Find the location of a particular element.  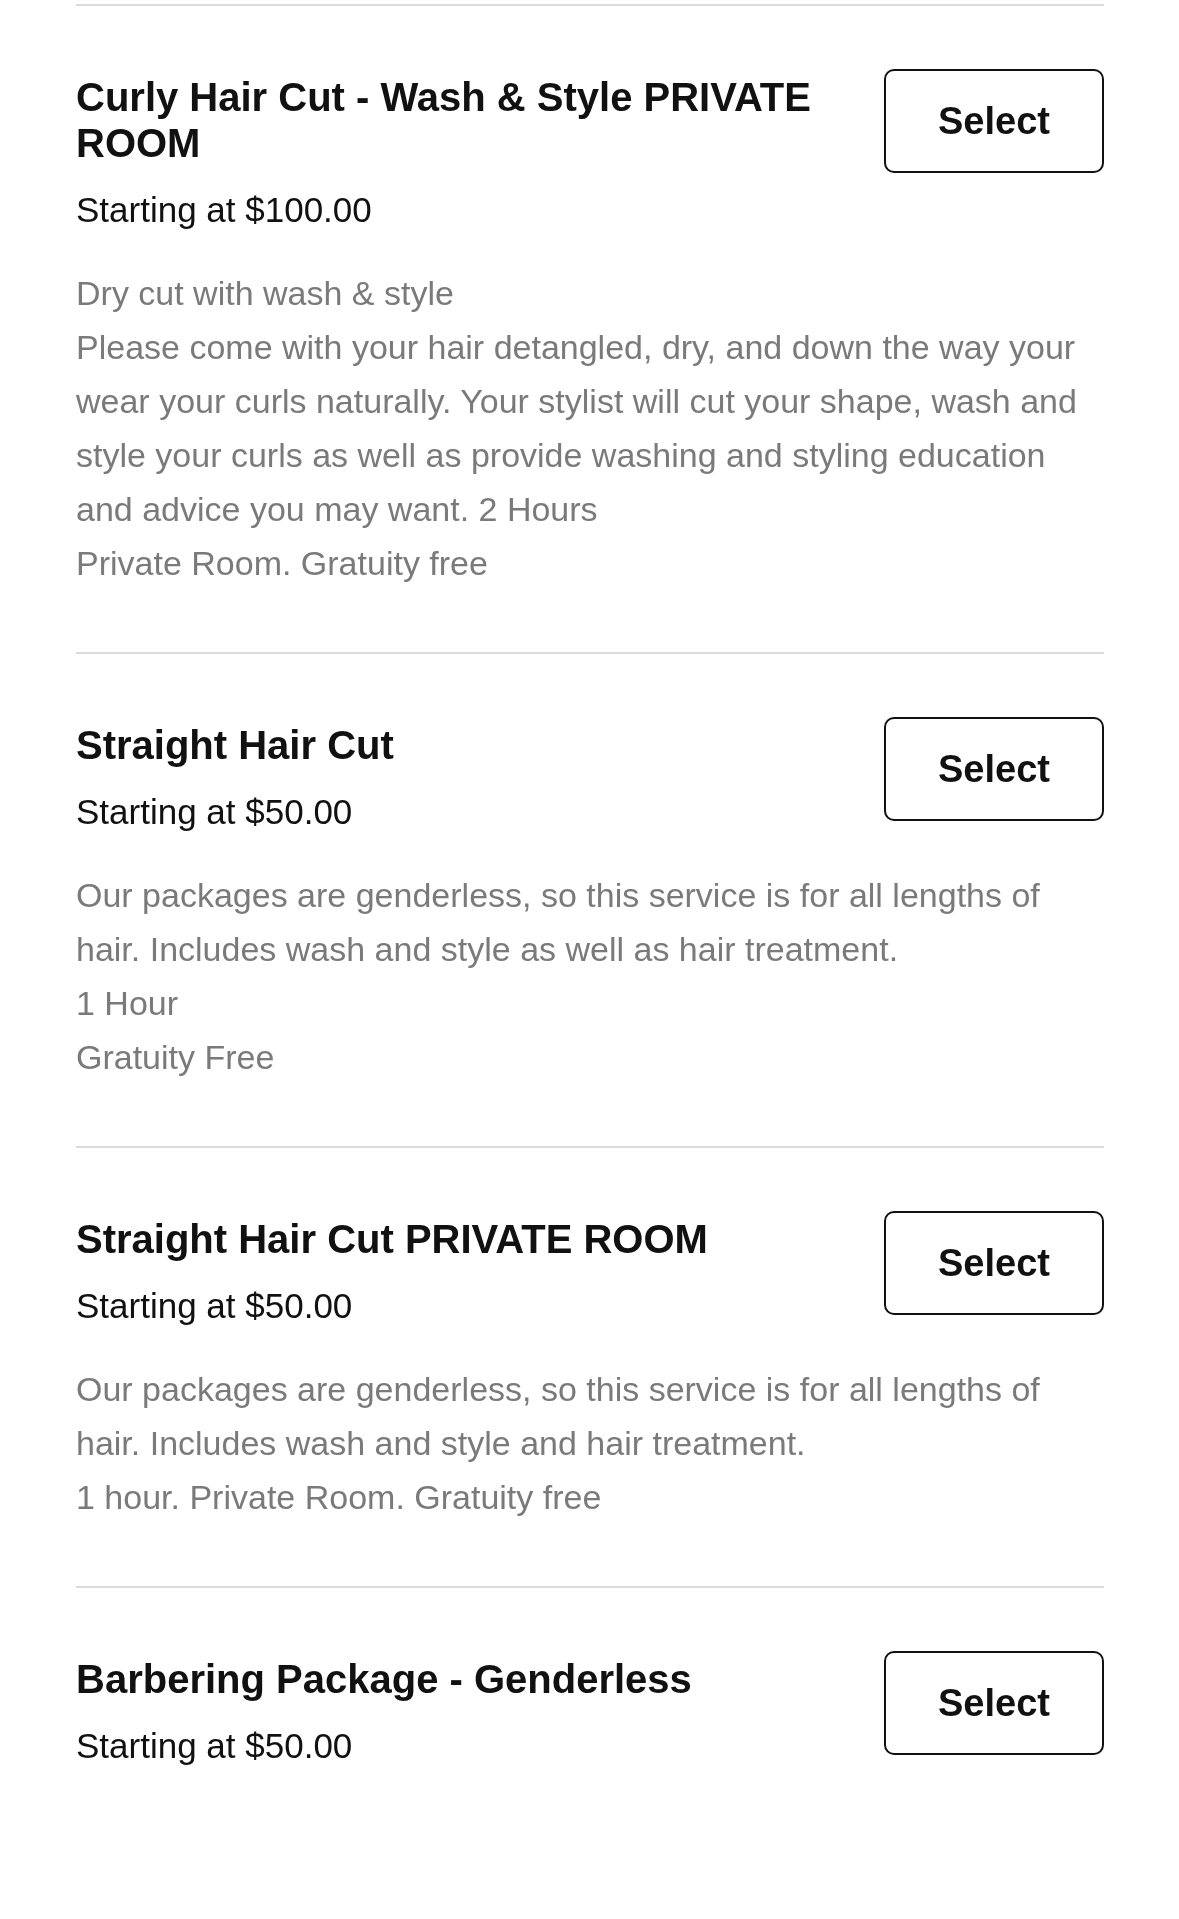

service-description: Gratuity Free is located at coordinates (176, 1057).